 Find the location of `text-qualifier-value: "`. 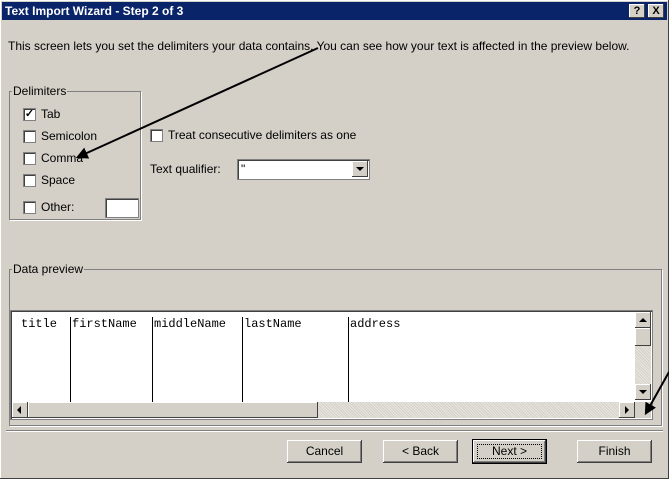

text-qualifier-value: " is located at coordinates (243, 169).